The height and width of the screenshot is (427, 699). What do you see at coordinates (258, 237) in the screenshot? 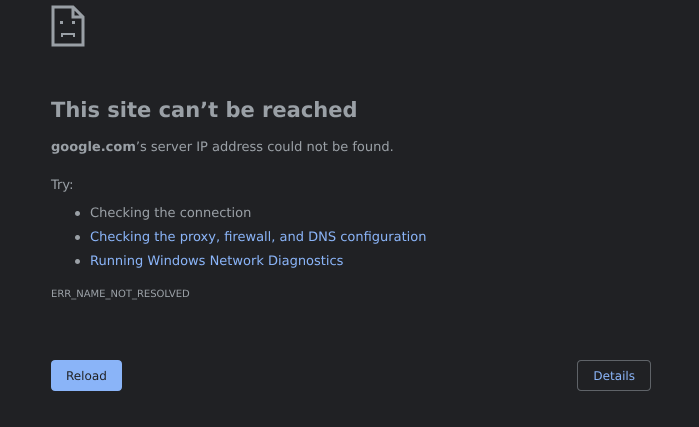
I see `suggestion-link: Checking the proxy, firewall, and DNS configuration` at bounding box center [258, 237].